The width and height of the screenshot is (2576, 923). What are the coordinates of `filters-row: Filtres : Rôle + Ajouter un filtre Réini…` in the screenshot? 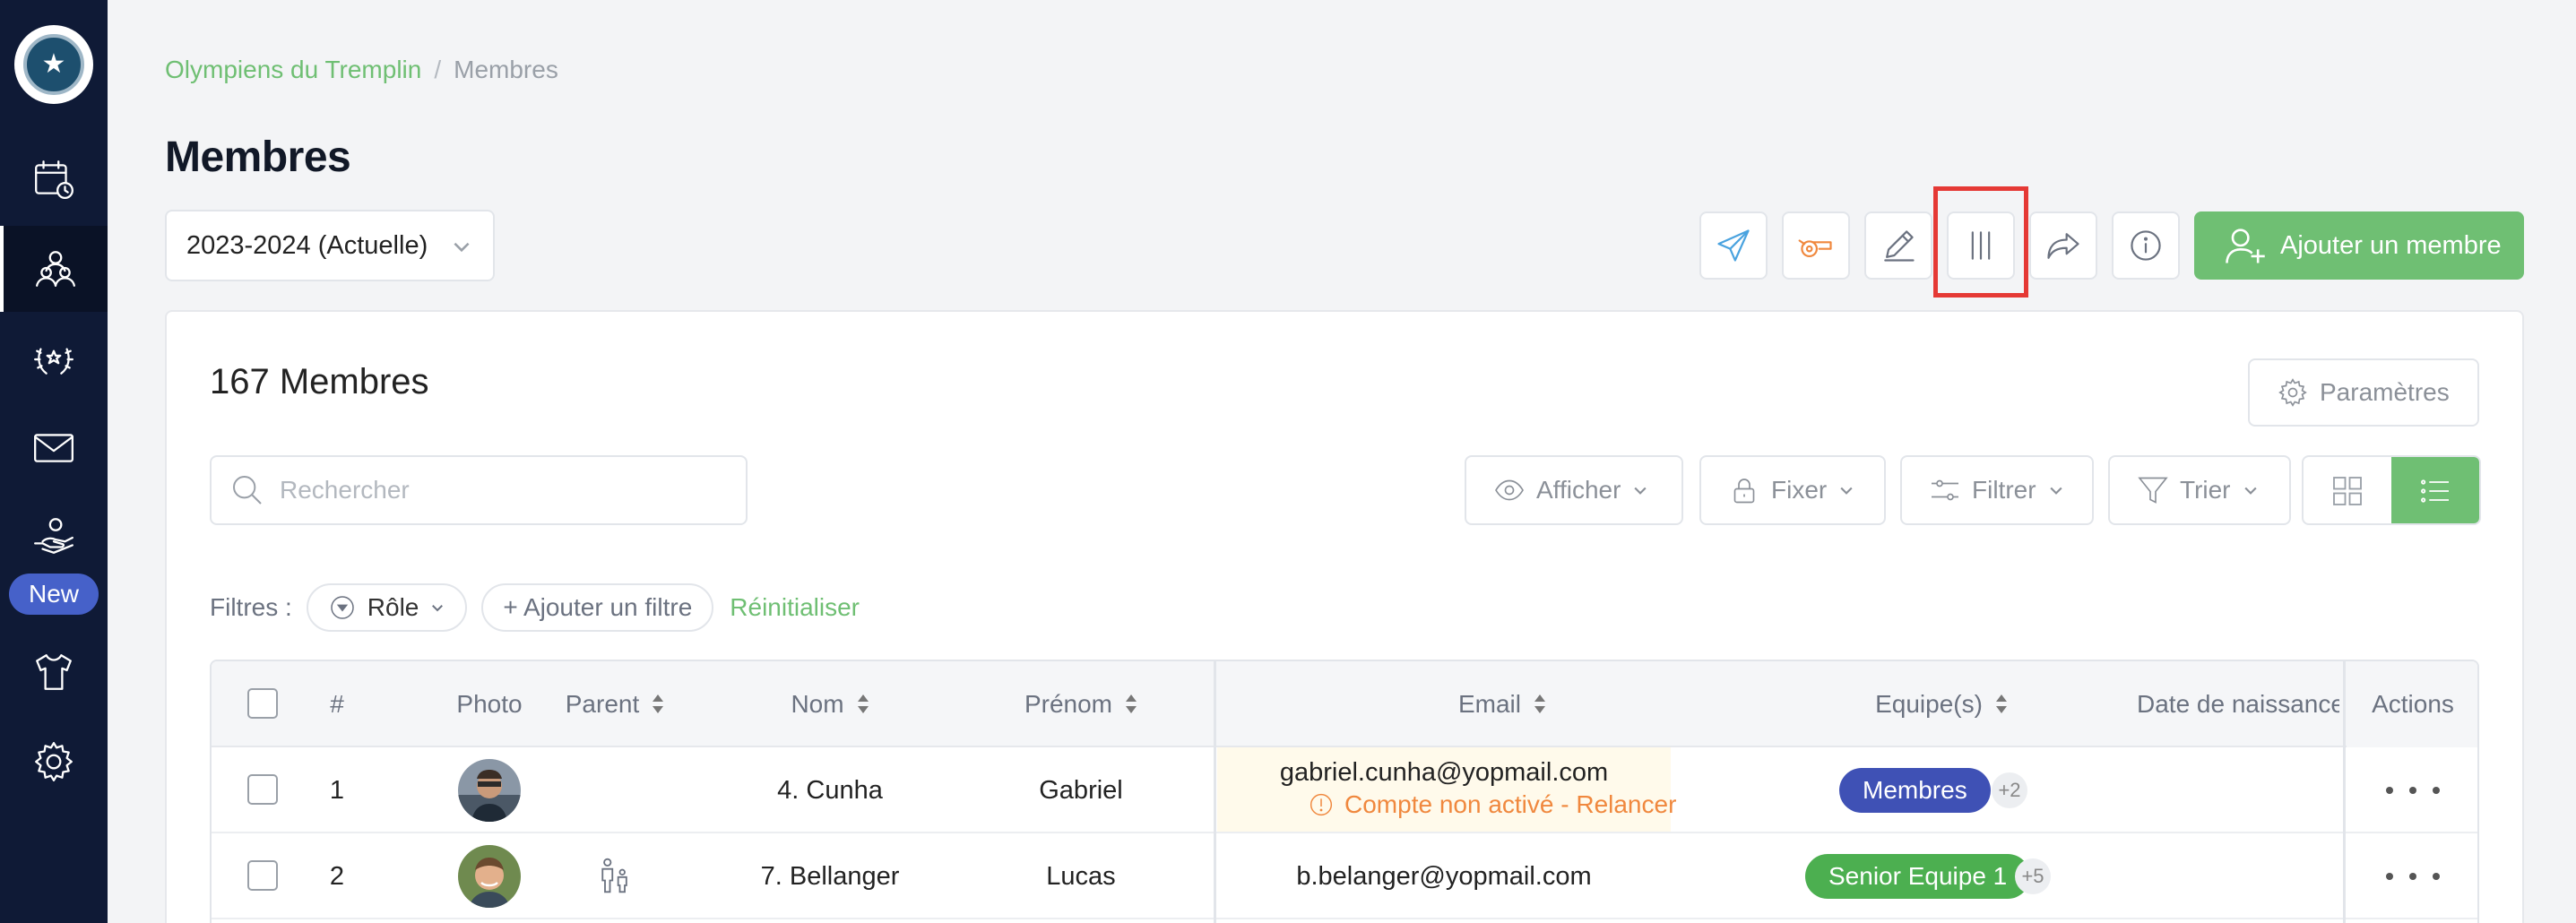 It's located at (535, 607).